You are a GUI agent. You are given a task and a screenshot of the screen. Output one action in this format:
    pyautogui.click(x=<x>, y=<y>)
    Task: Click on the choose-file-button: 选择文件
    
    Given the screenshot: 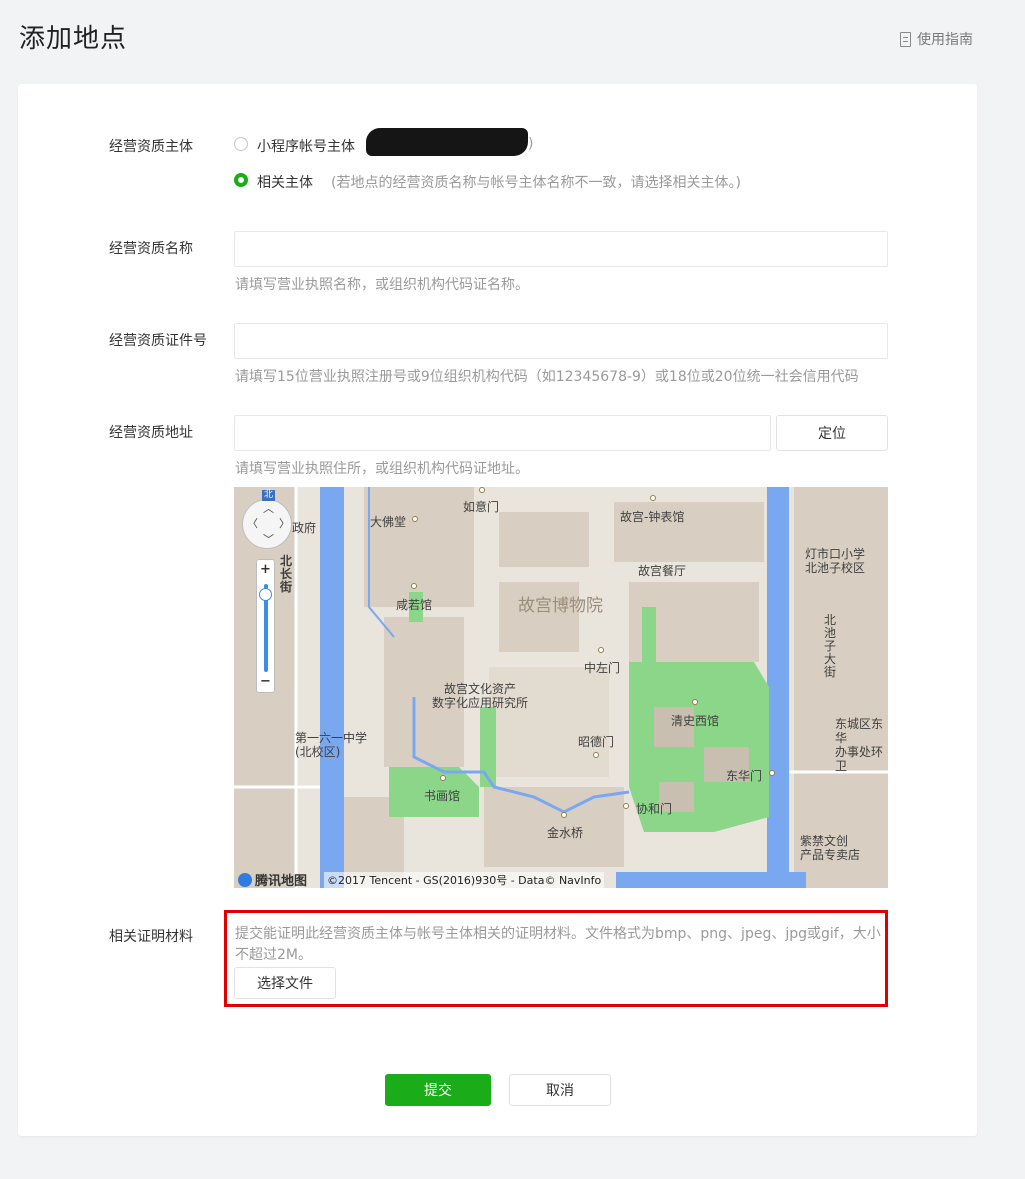 What is the action you would take?
    pyautogui.click(x=285, y=983)
    